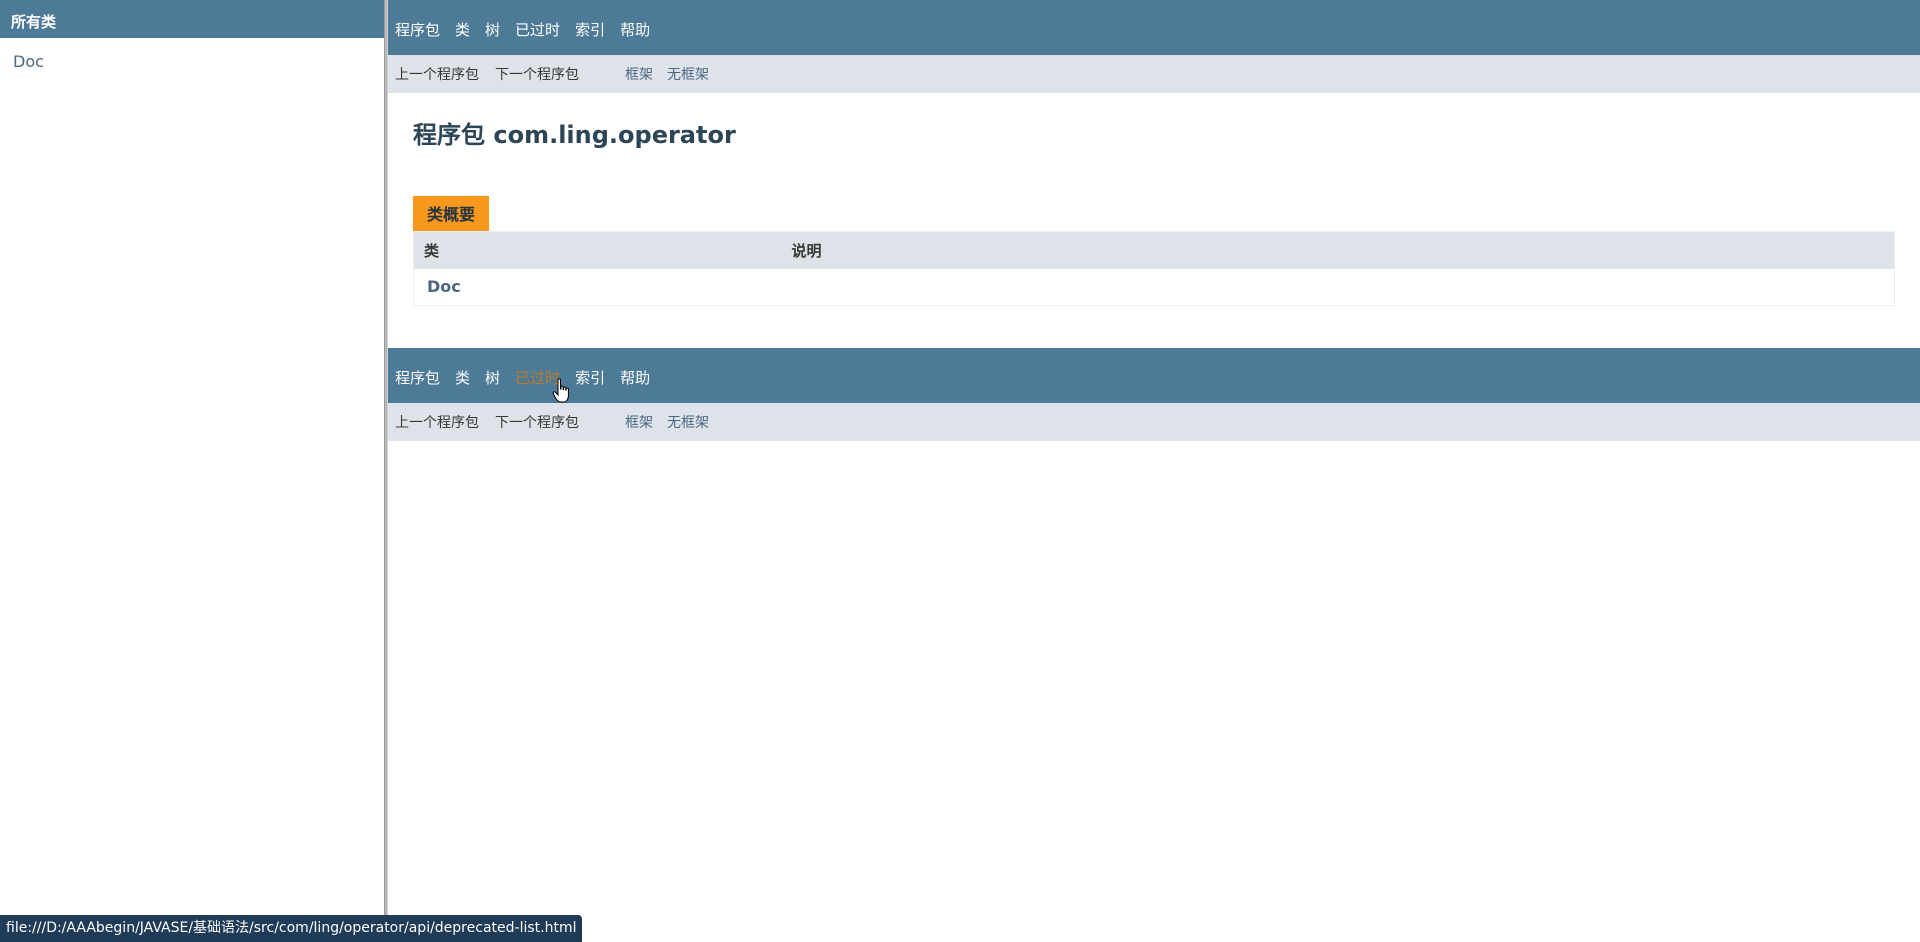 Image resolution: width=1920 pixels, height=942 pixels. What do you see at coordinates (590, 29) in the screenshot?
I see `nav-index: 索引` at bounding box center [590, 29].